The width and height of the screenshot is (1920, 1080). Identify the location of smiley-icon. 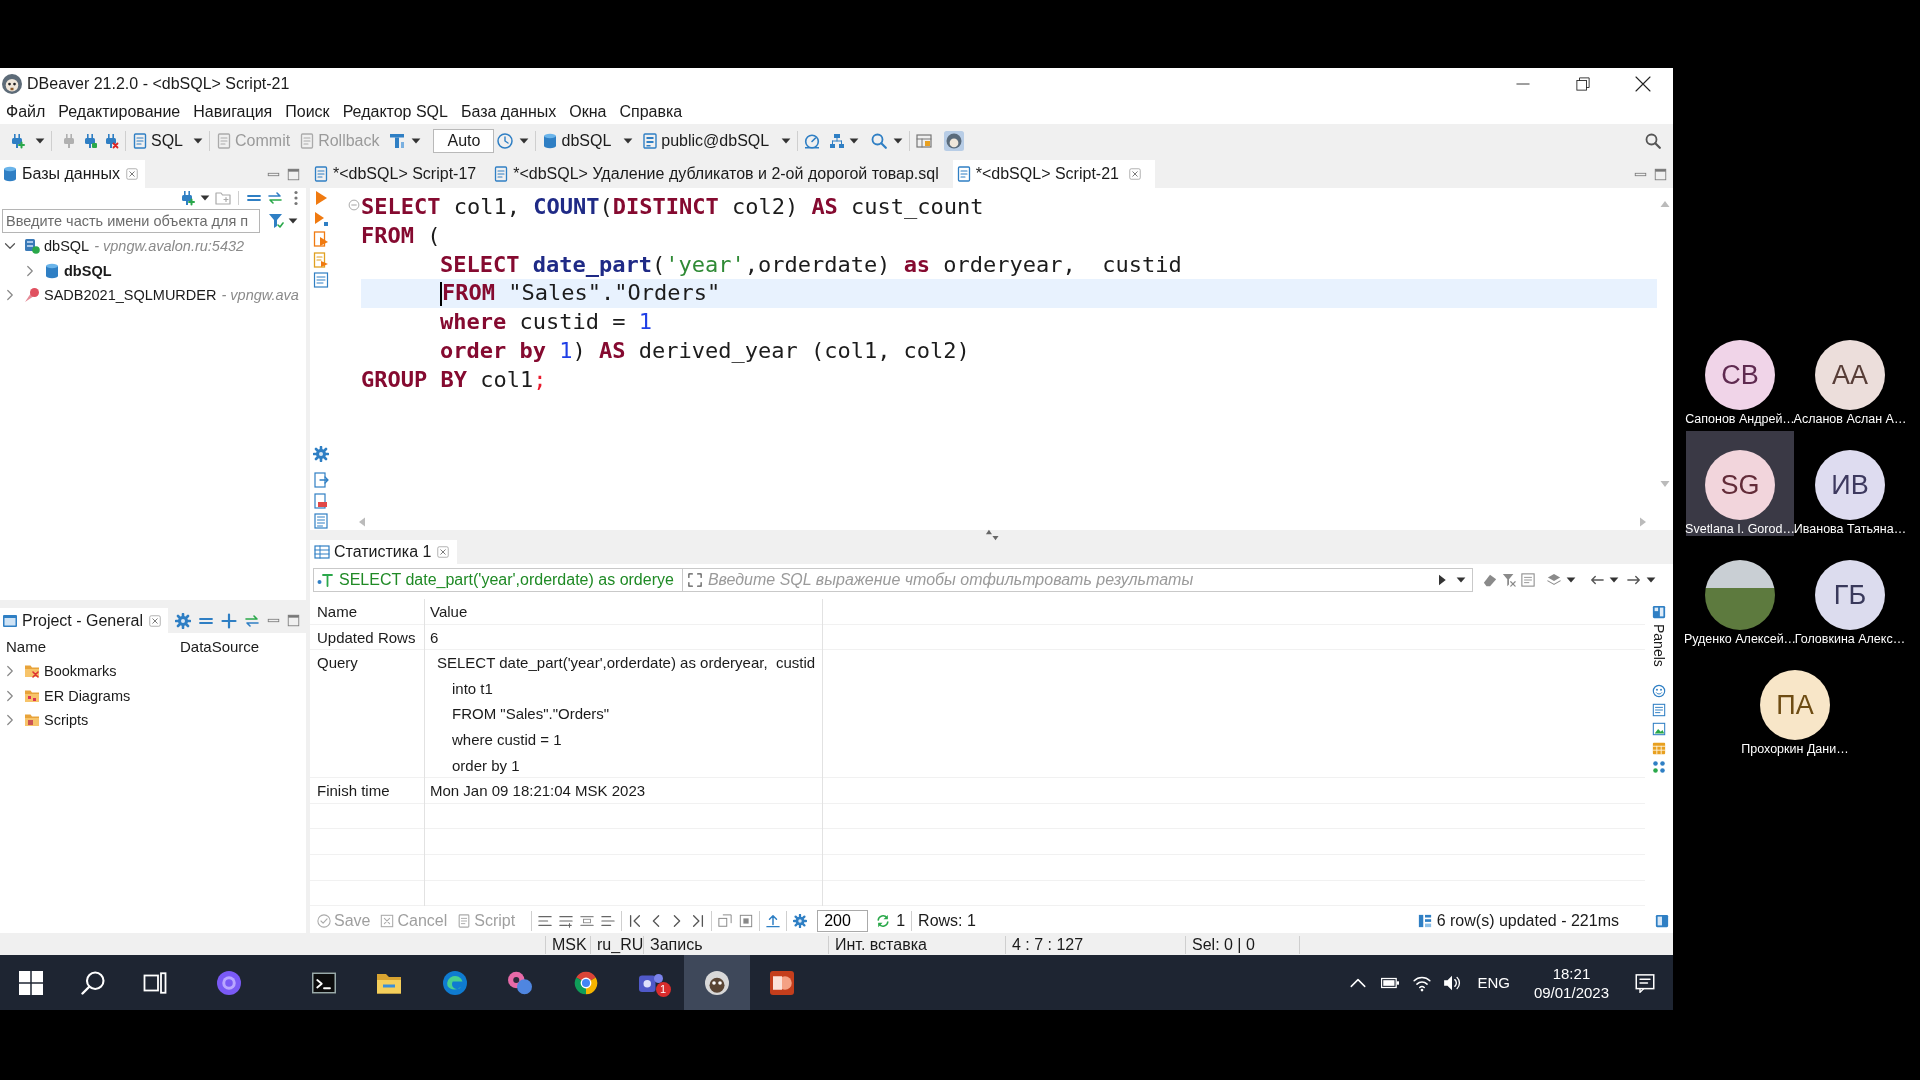
(1659, 690).